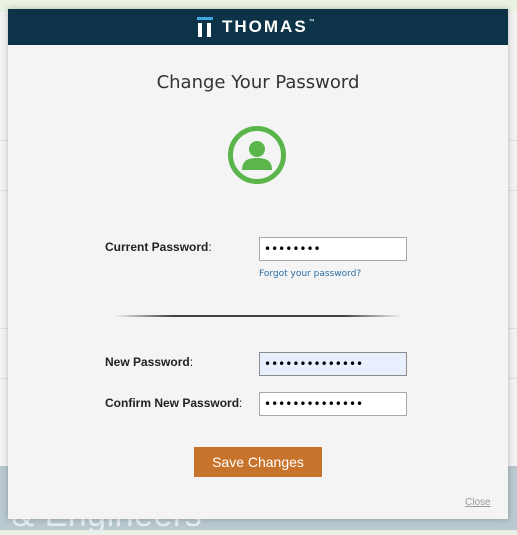 Image resolution: width=517 pixels, height=535 pixels. I want to click on confirm-password-label: Confirm New Password:, so click(174, 403).